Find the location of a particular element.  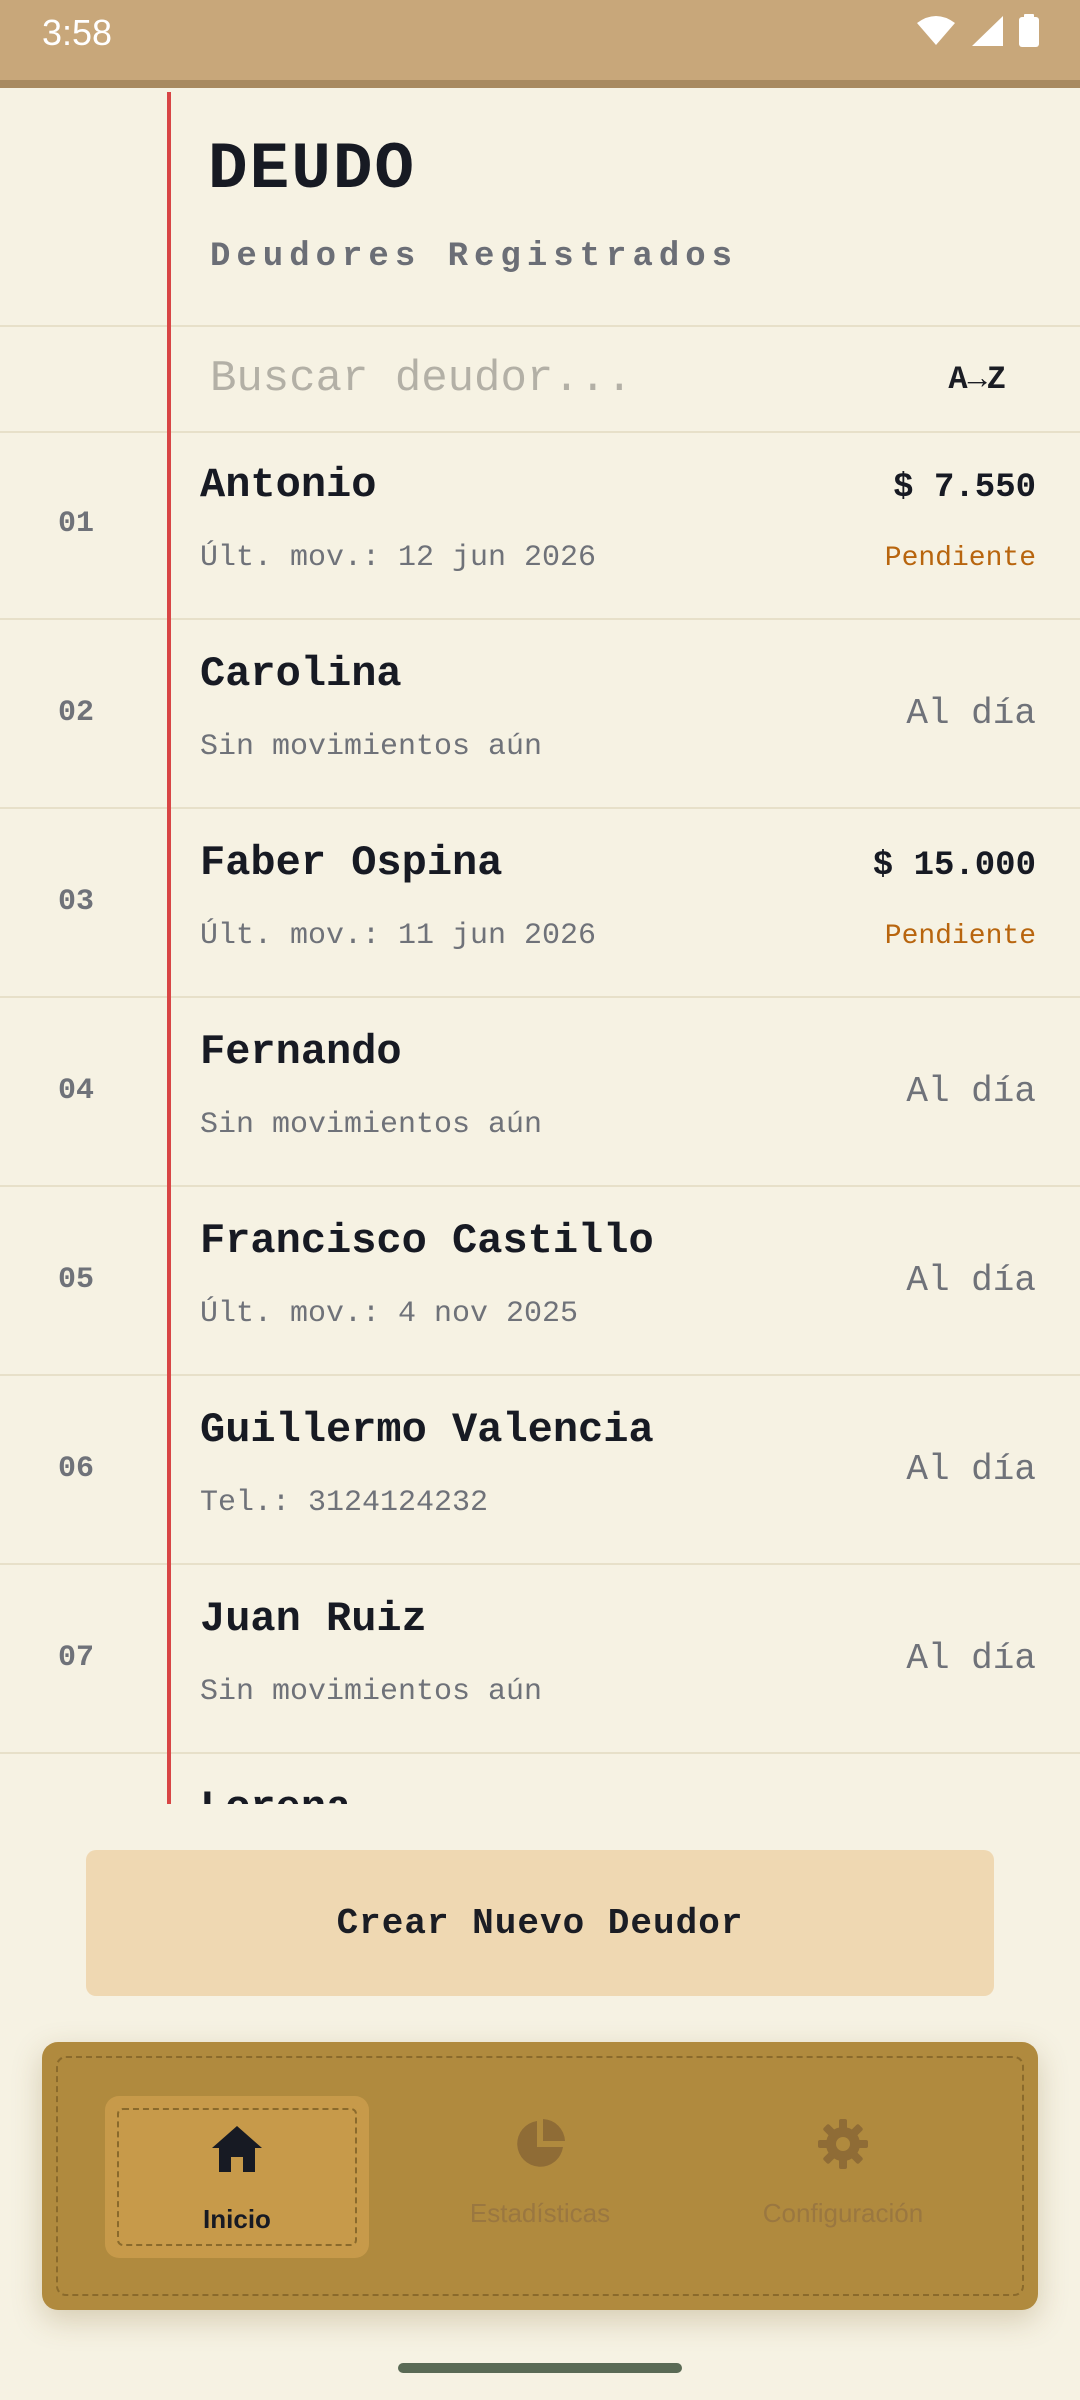

app-title: DEUDO is located at coordinates (312, 169).